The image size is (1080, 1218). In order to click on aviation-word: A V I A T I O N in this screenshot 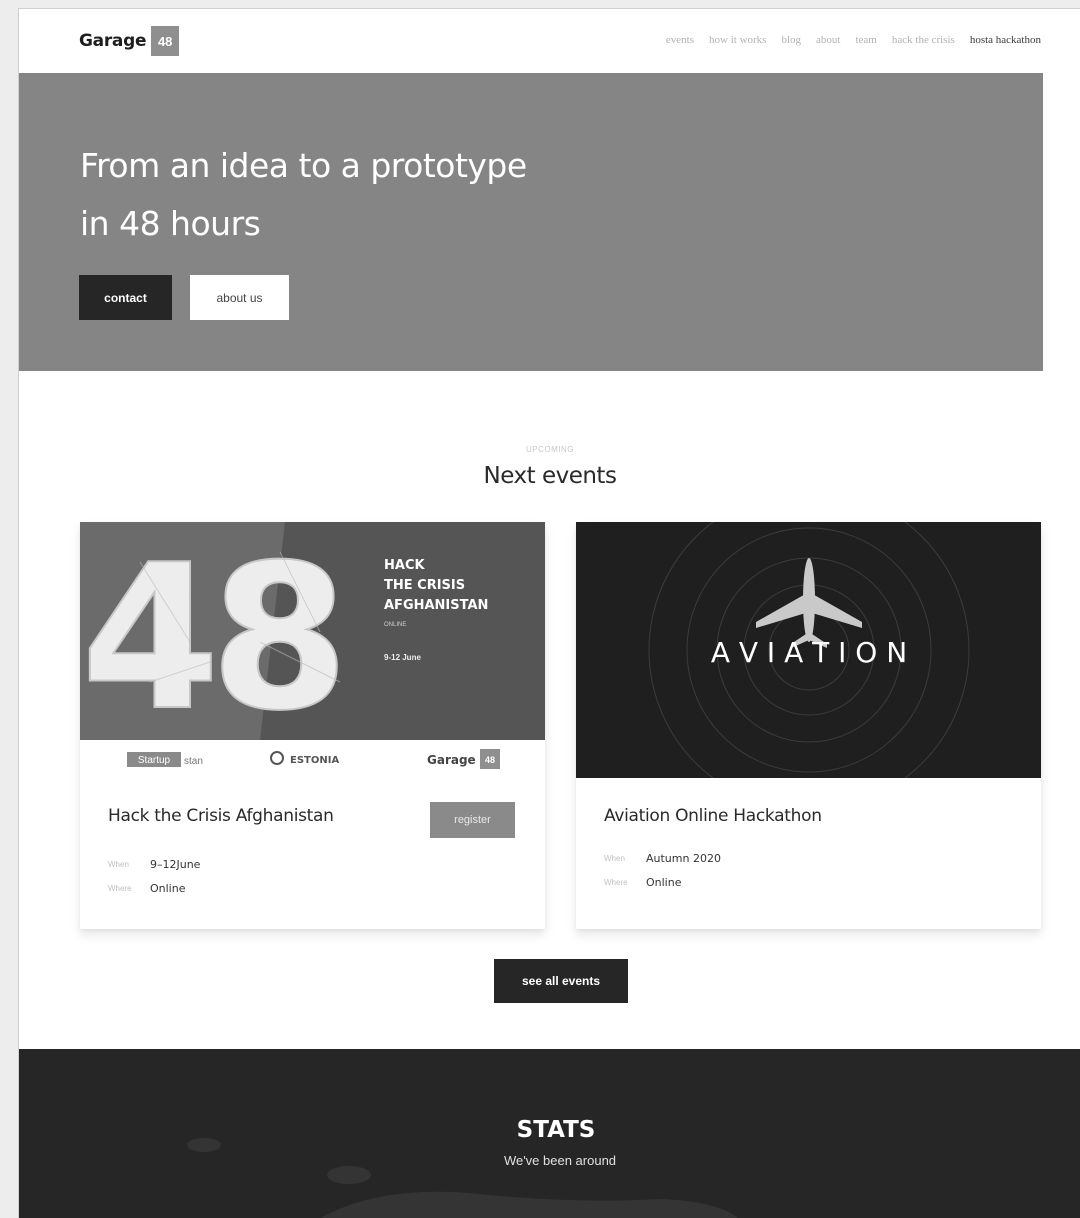, I will do `click(809, 652)`.